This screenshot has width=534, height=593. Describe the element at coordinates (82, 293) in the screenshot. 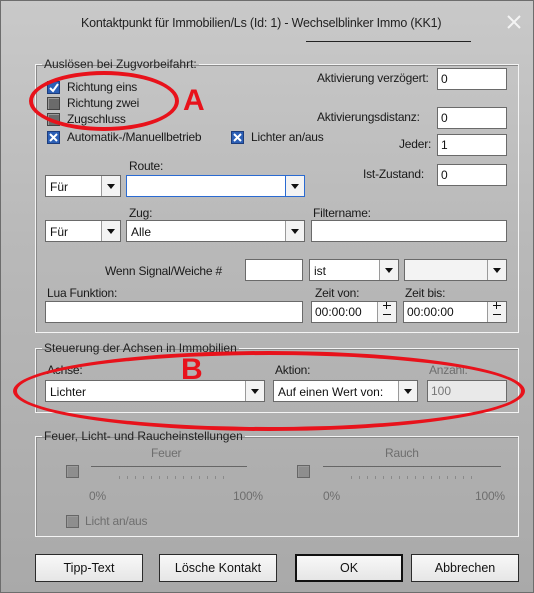

I see `lua-label: Lua Funktion:` at that location.